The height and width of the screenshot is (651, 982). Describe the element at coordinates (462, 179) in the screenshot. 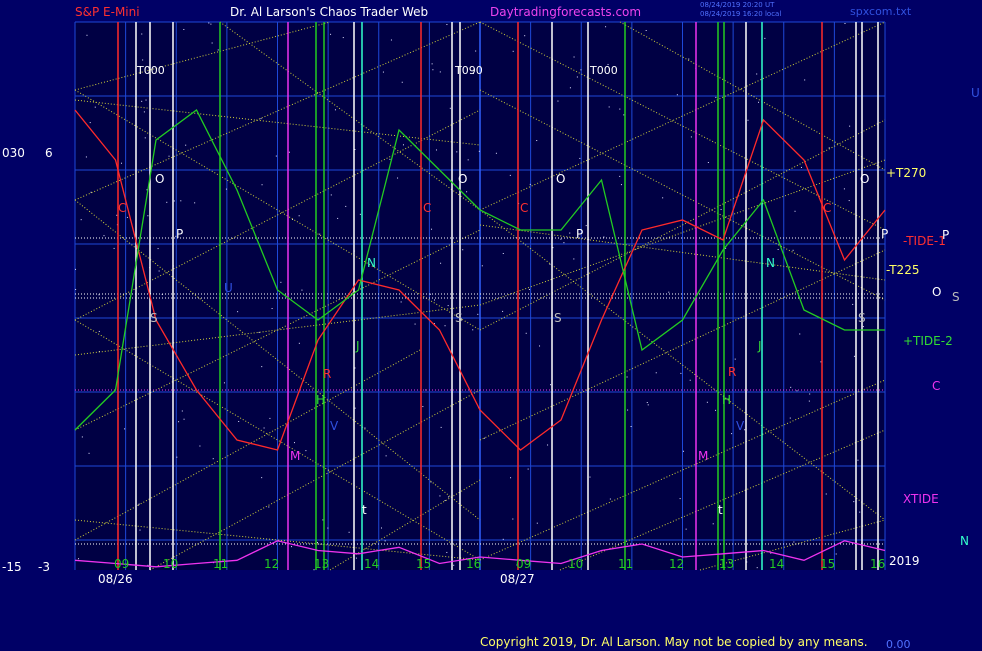

I see `event-letter-13: O` at that location.